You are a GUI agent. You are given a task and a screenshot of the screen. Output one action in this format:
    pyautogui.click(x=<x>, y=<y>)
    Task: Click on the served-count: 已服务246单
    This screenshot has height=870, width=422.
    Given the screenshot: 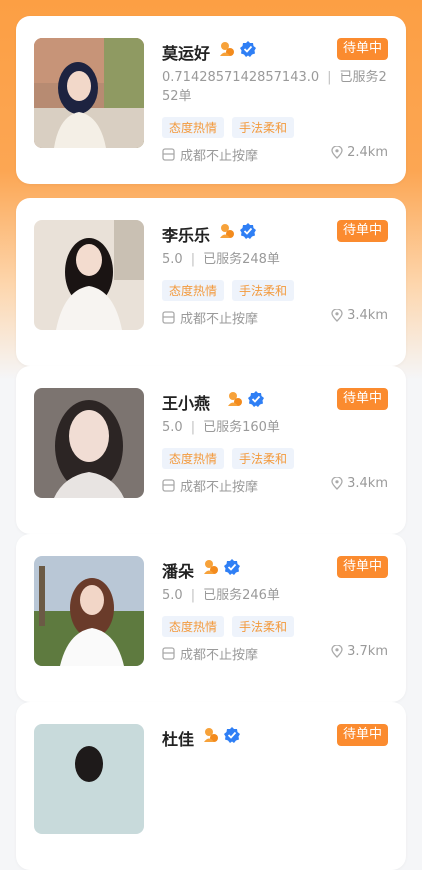 What is the action you would take?
    pyautogui.click(x=241, y=595)
    